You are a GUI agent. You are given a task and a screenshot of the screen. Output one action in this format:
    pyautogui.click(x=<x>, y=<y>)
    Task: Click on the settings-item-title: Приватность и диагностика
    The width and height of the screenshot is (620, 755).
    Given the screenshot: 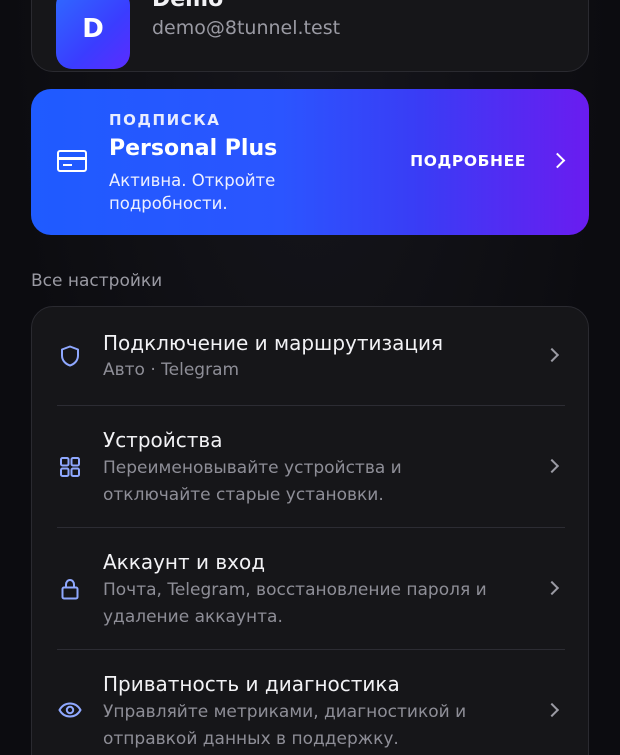 What is the action you would take?
    pyautogui.click(x=251, y=684)
    